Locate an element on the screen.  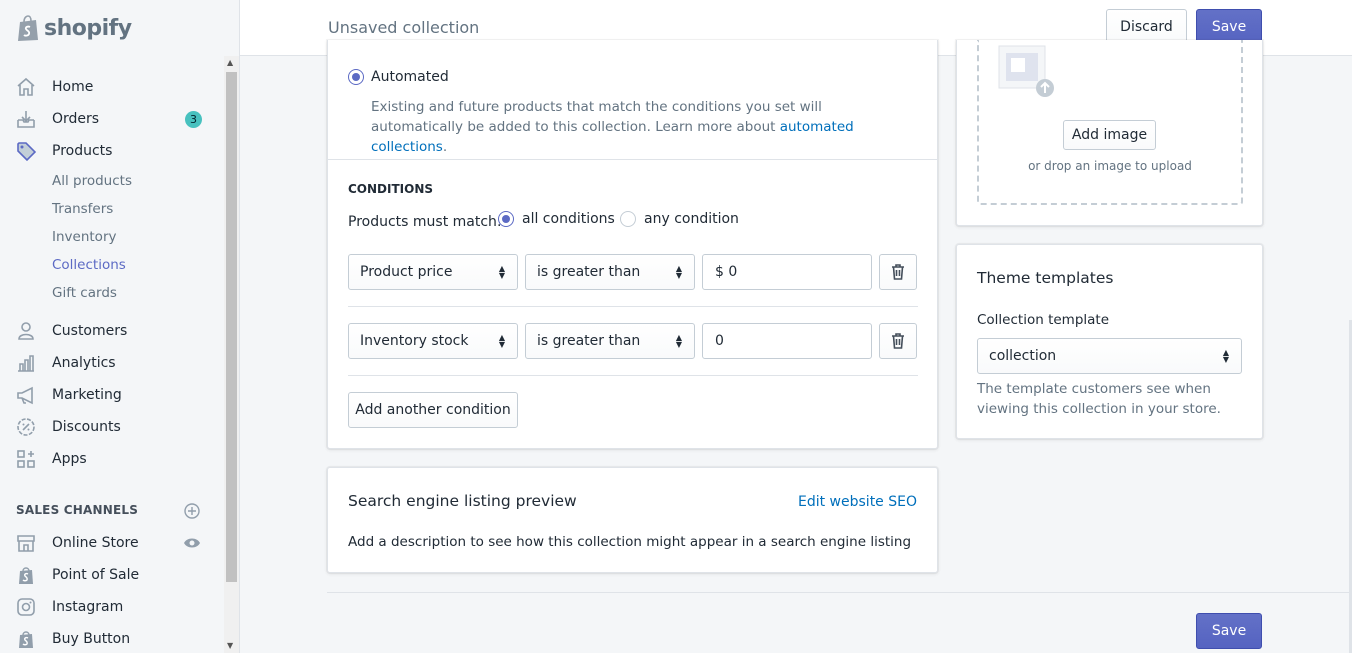
scrollbar-thumb is located at coordinates (231, 327).